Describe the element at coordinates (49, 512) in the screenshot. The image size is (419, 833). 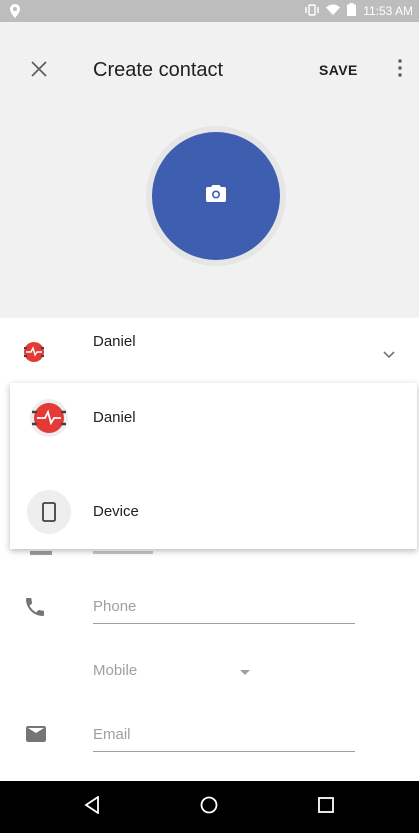
I see `phone-device-icon` at that location.